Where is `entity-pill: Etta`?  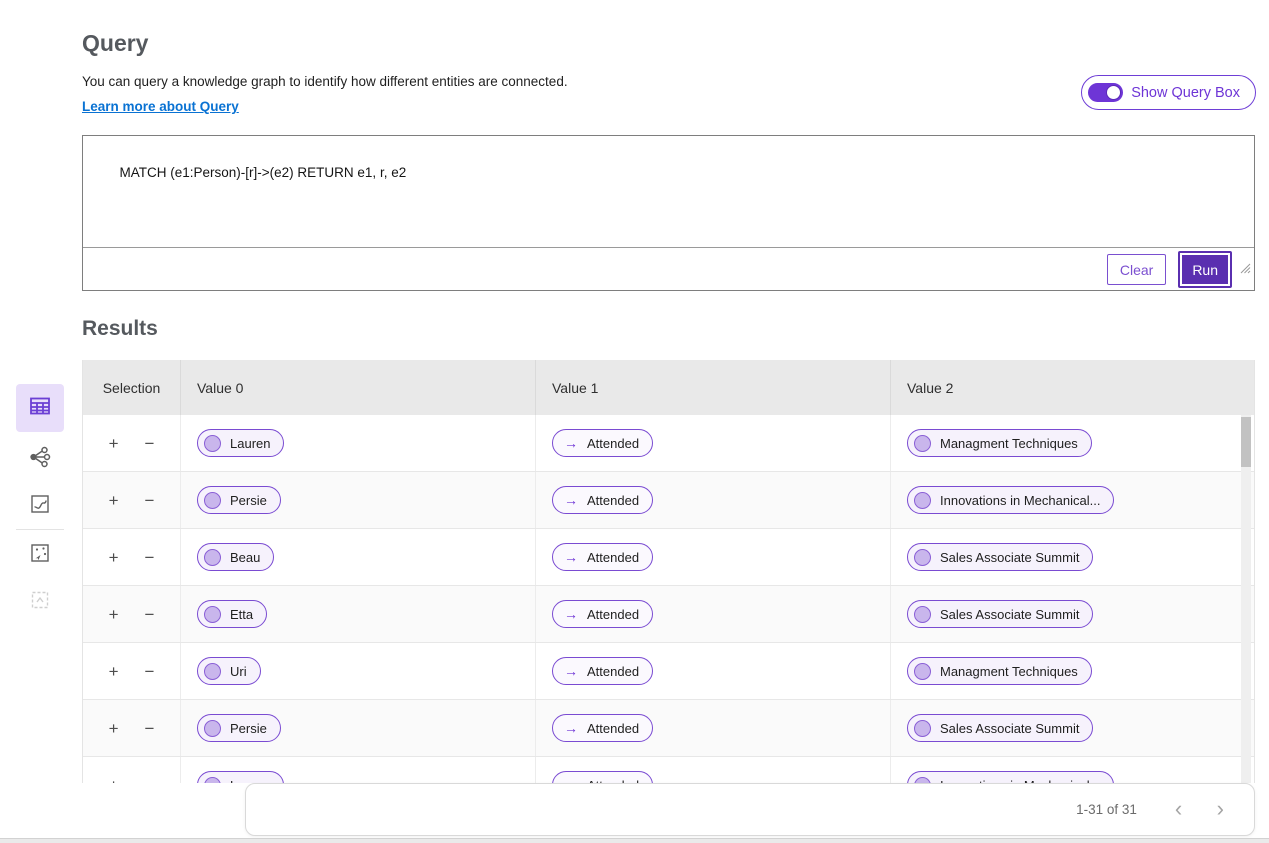 entity-pill: Etta is located at coordinates (232, 614).